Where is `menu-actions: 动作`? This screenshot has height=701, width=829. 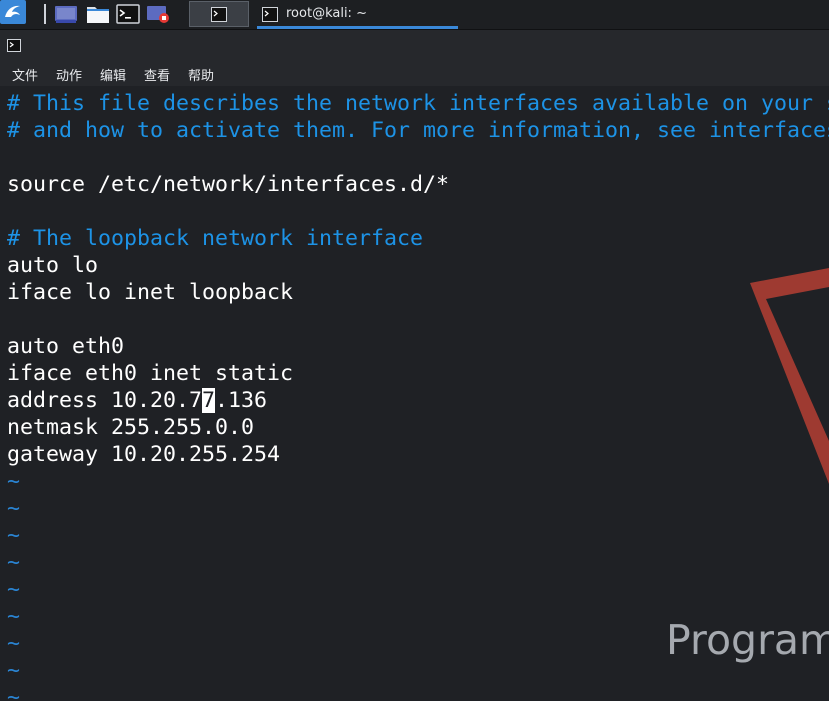
menu-actions: 动作 is located at coordinates (69, 74).